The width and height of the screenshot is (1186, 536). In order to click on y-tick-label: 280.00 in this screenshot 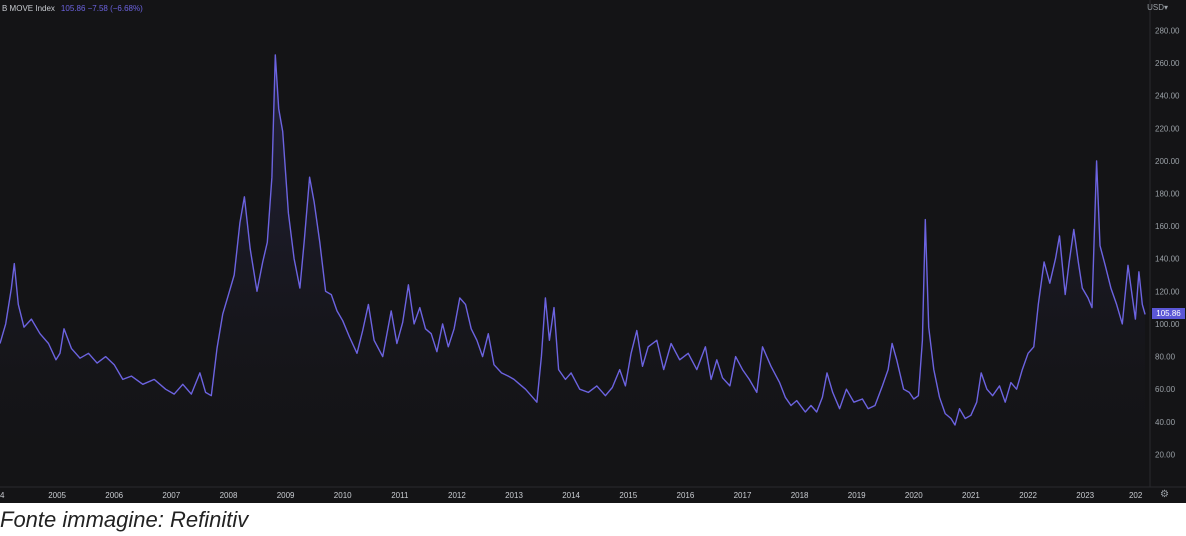, I will do `click(1167, 31)`.